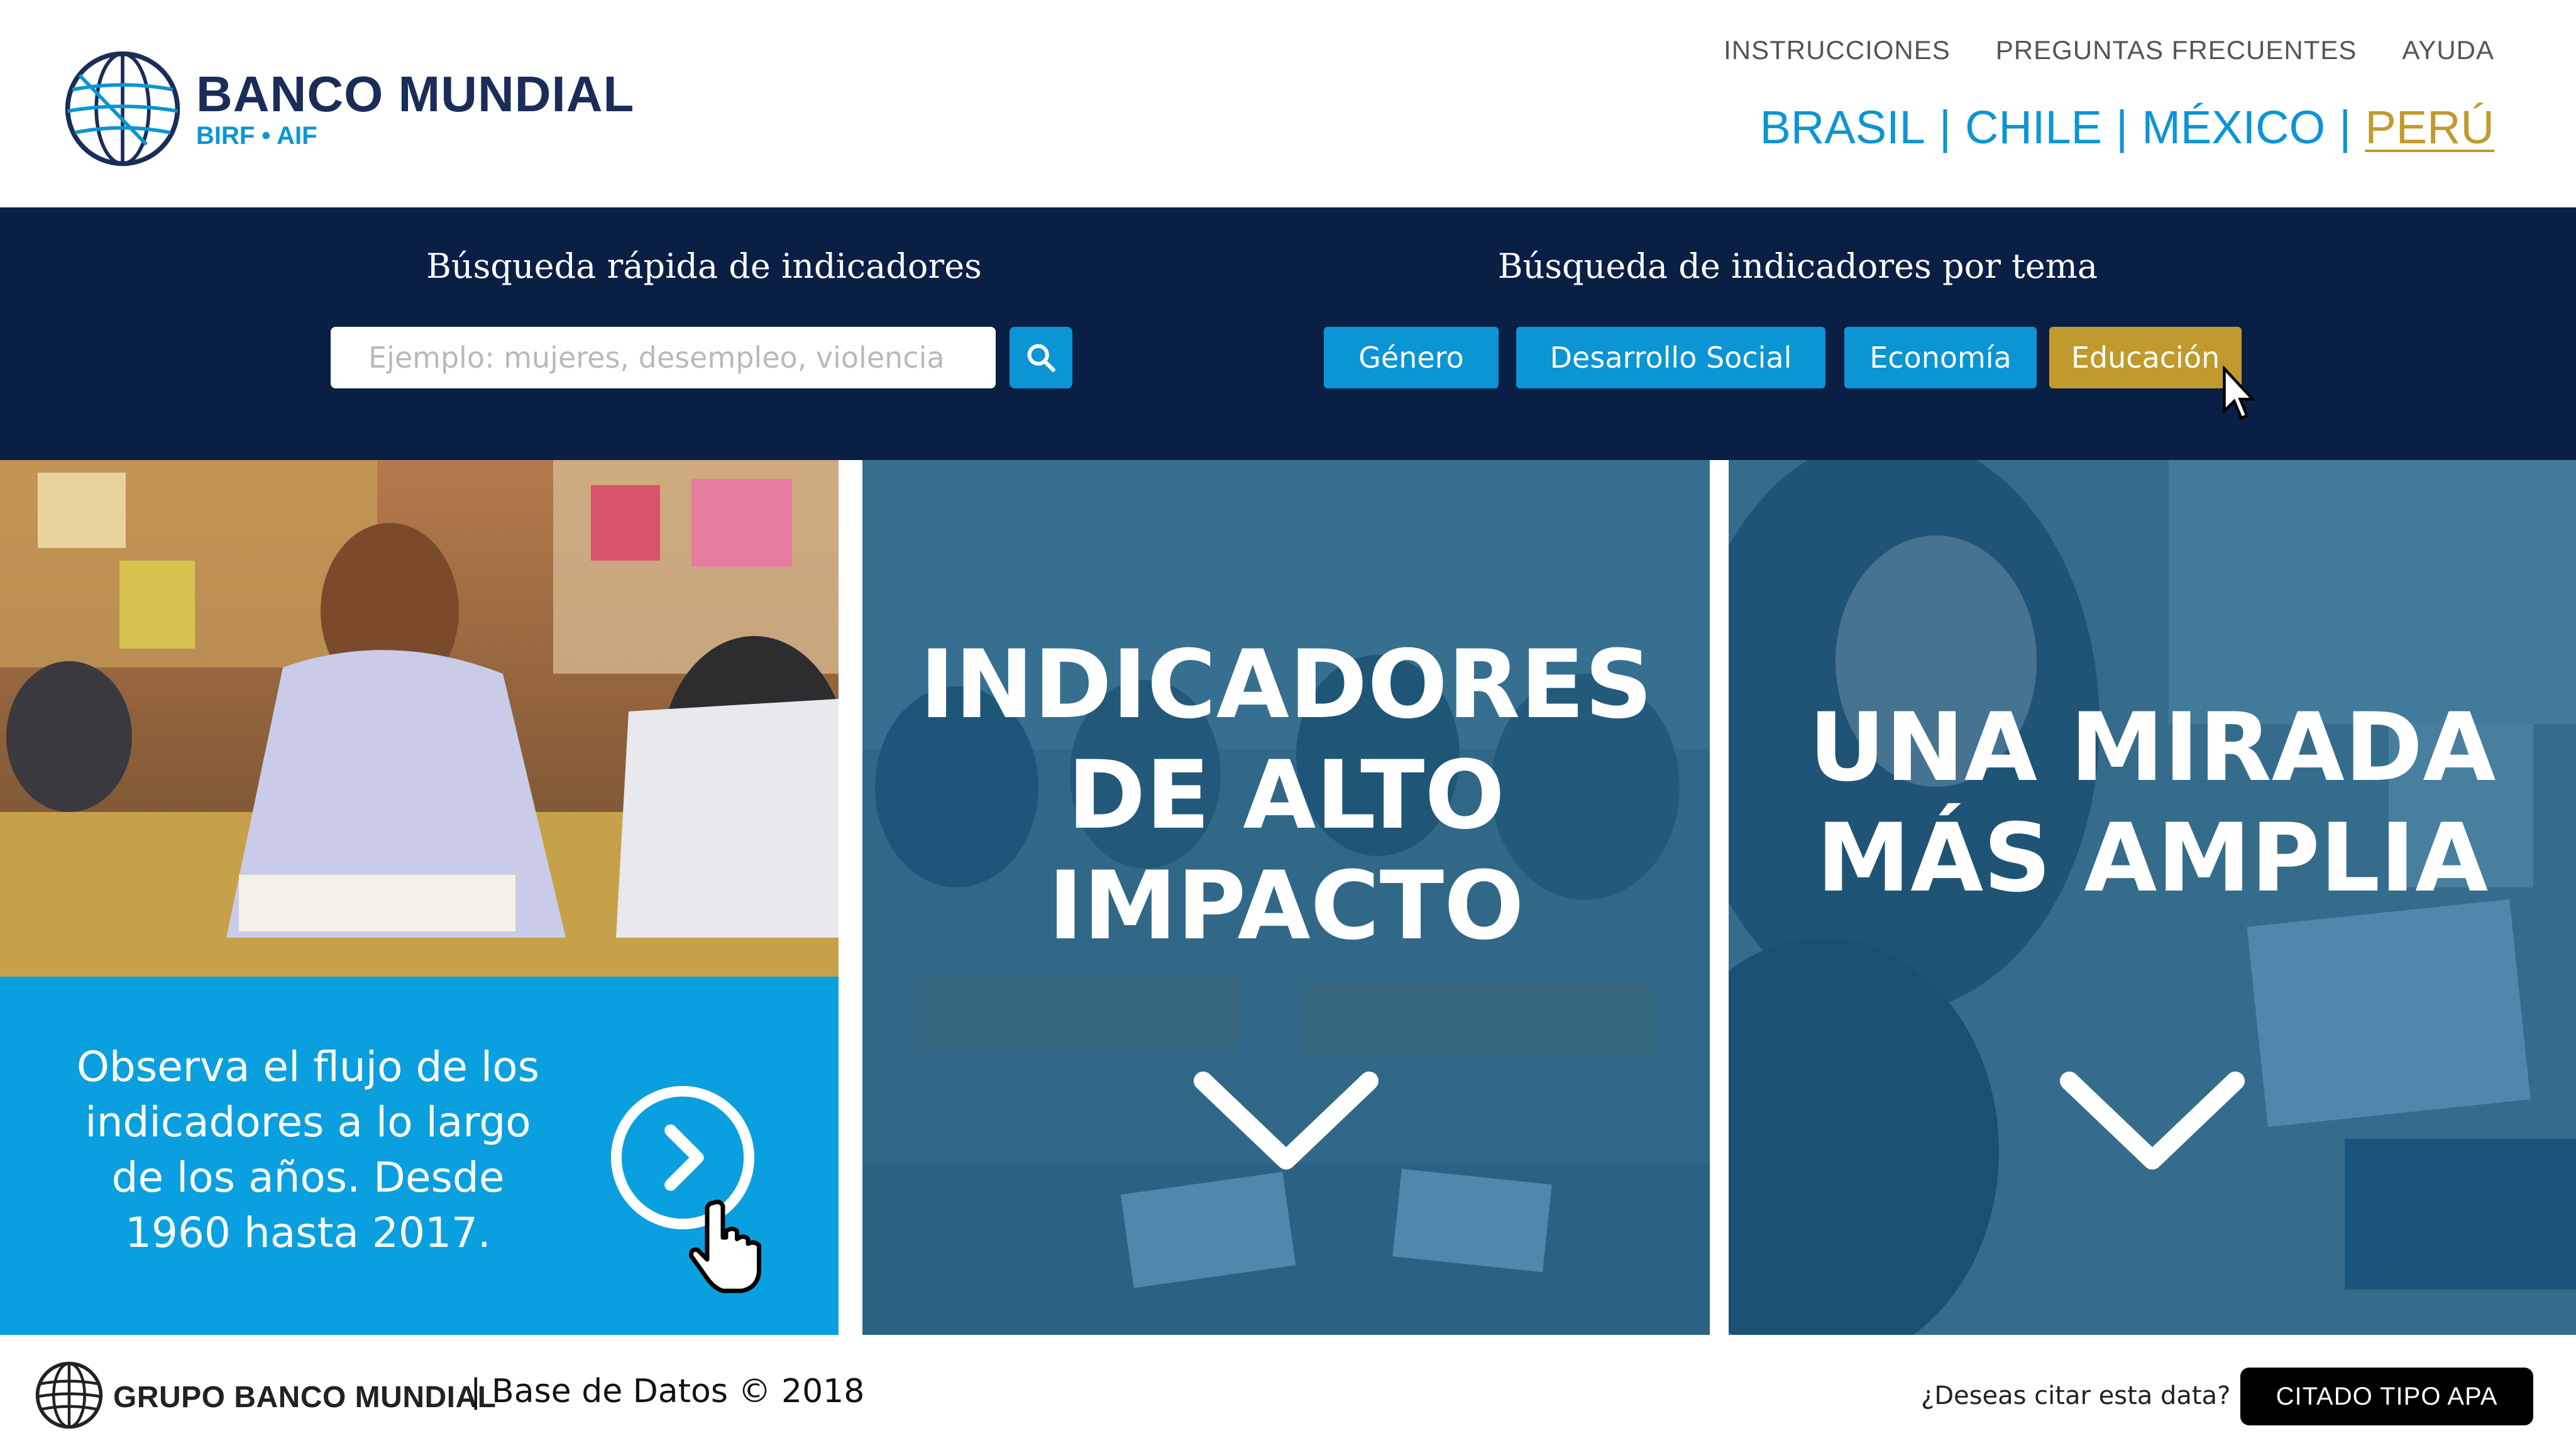 The width and height of the screenshot is (2576, 1448). What do you see at coordinates (2448, 50) in the screenshot?
I see `nav-ayuda: AYUDA` at bounding box center [2448, 50].